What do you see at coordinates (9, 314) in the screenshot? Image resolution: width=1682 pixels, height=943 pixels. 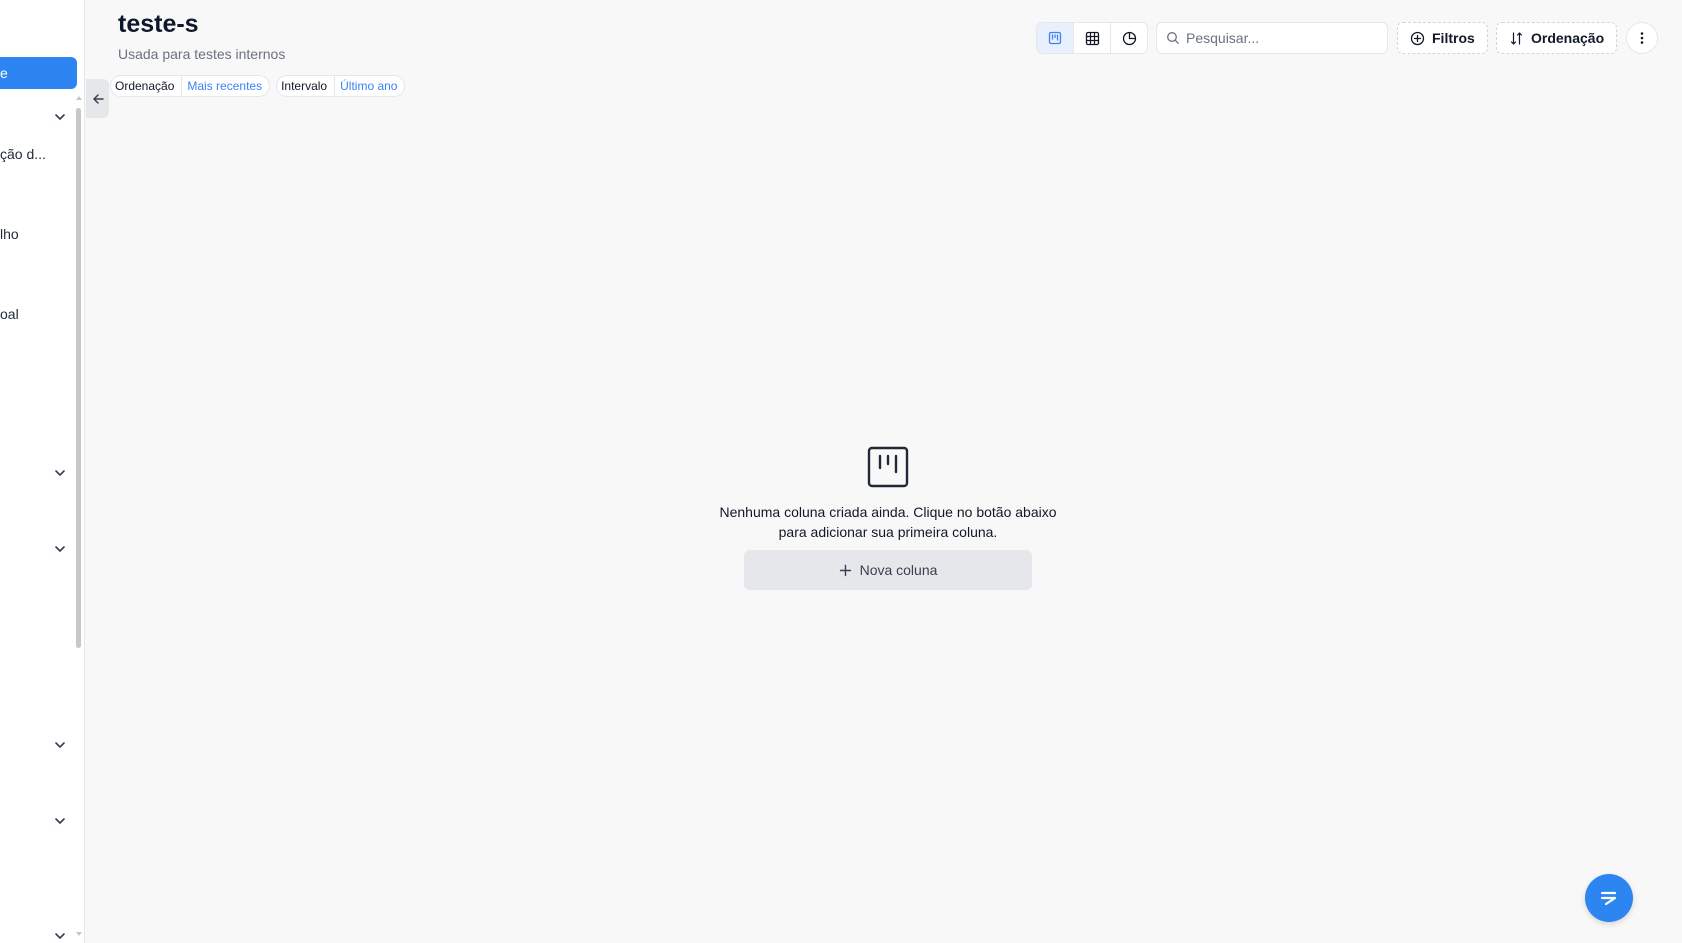 I see `sidebar-item-label: oal` at bounding box center [9, 314].